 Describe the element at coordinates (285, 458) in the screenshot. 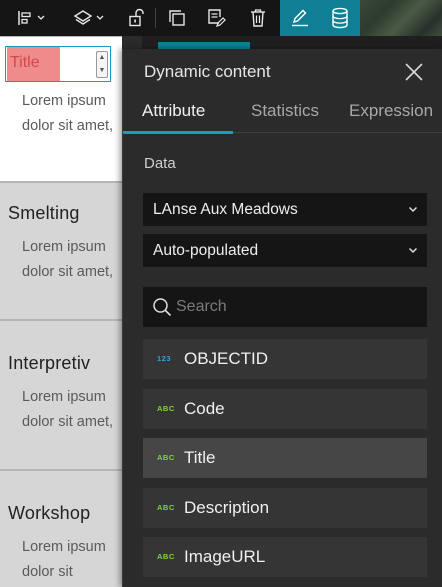

I see `field-item-title: ABC Title` at that location.